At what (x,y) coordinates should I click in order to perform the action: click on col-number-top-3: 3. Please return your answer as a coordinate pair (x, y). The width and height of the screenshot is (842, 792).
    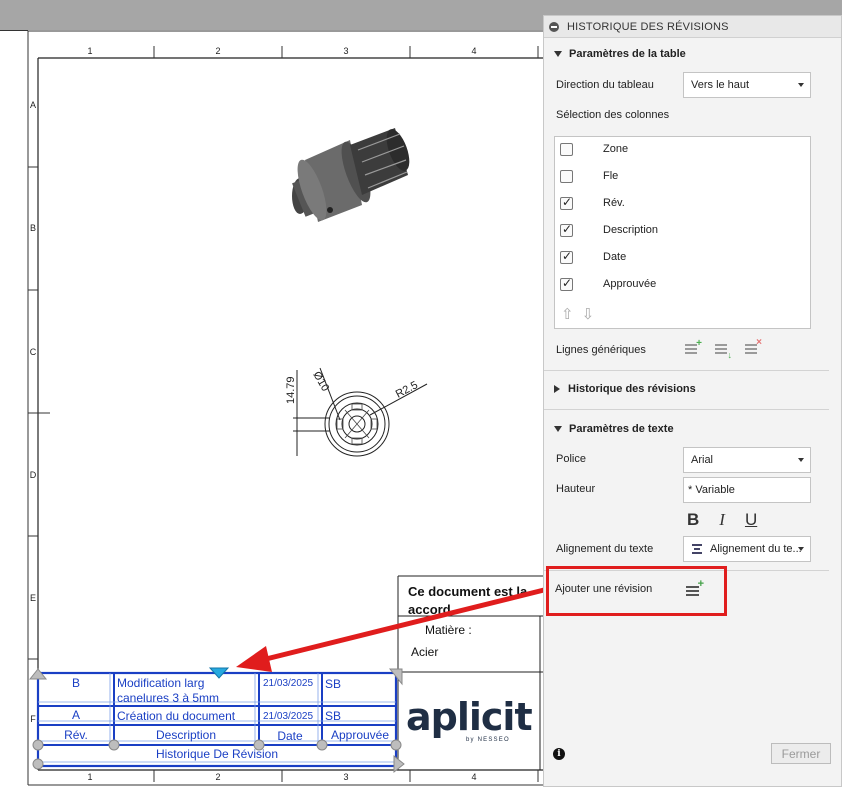
    Looking at the image, I should click on (345, 51).